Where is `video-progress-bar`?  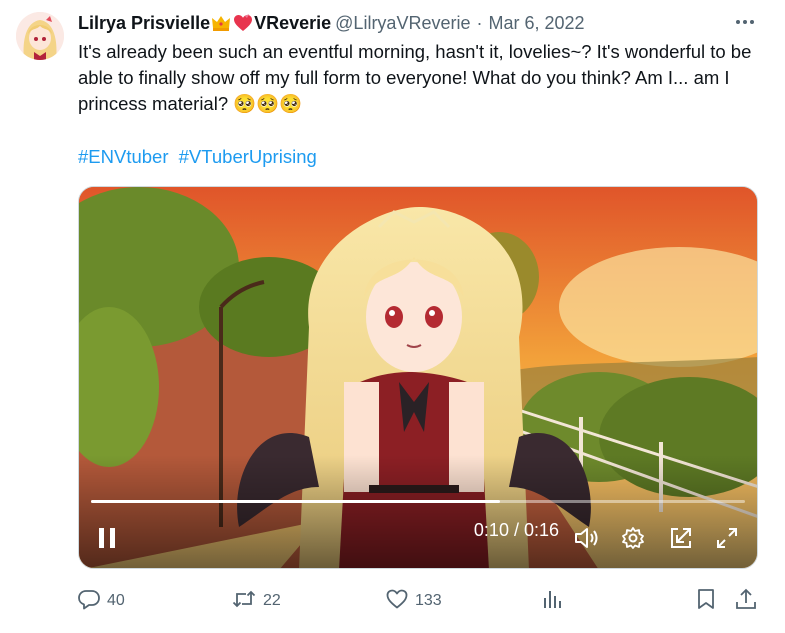 video-progress-bar is located at coordinates (418, 501).